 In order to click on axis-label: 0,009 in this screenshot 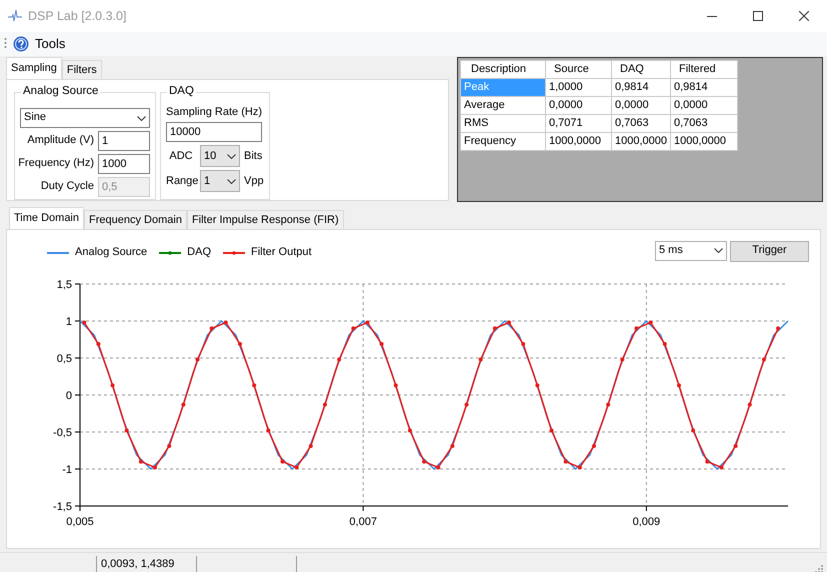, I will do `click(646, 522)`.